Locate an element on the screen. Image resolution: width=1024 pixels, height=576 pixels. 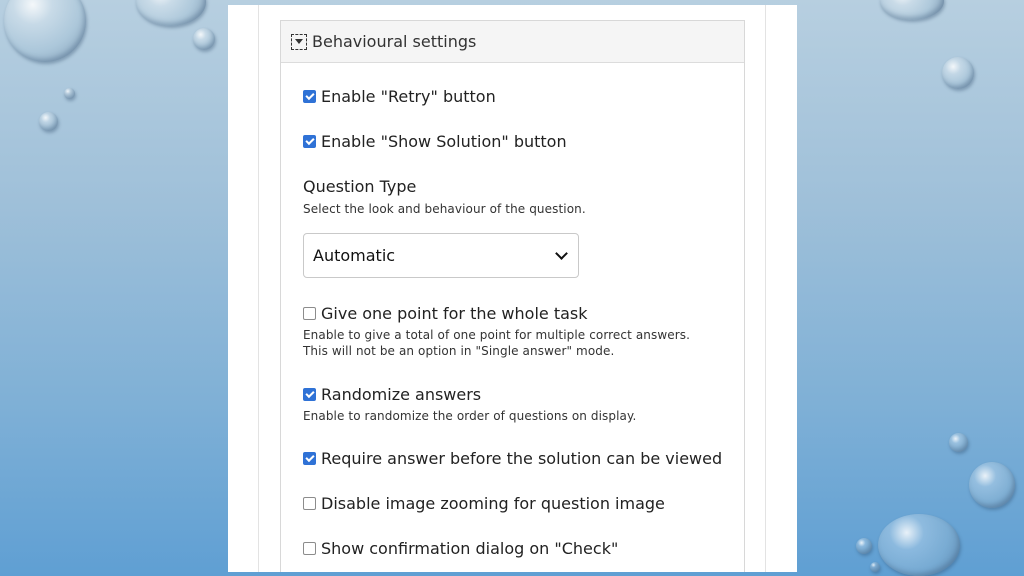
retry-label: Enable "Retry" button is located at coordinates (408, 96).